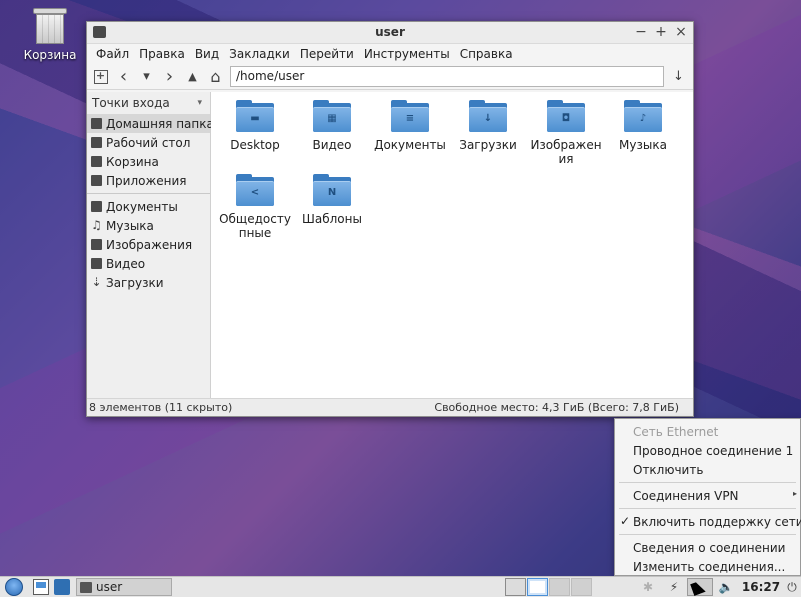  What do you see at coordinates (327, 54) in the screenshot?
I see `menu-go: Перейти` at bounding box center [327, 54].